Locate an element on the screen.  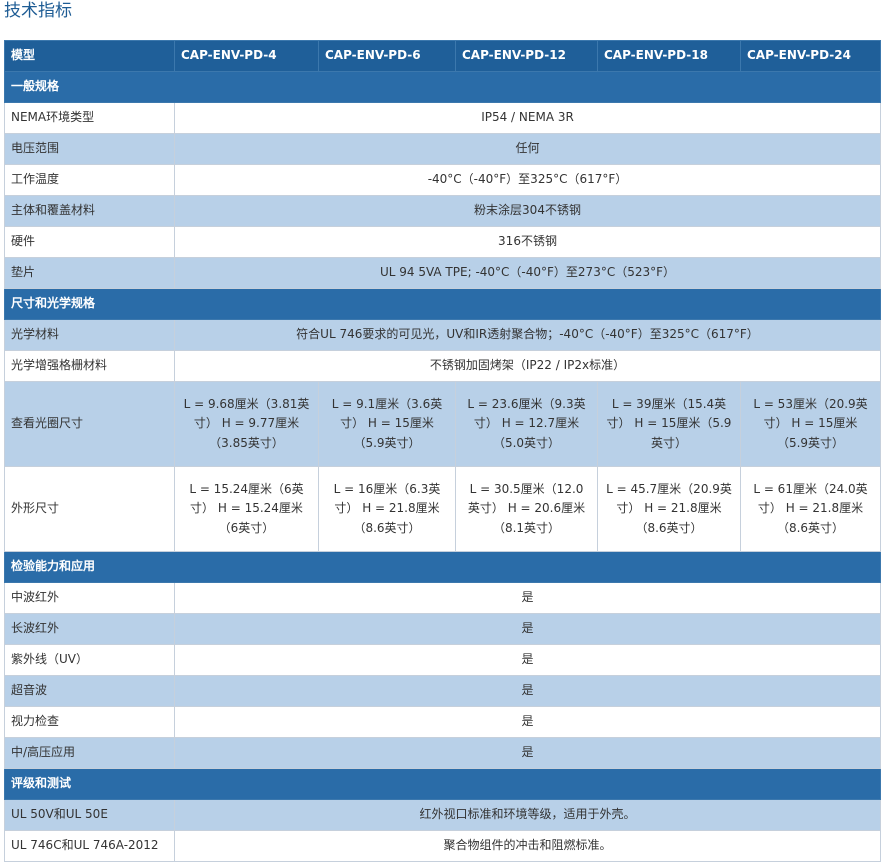
row-label: 电压范围 is located at coordinates (89, 149).